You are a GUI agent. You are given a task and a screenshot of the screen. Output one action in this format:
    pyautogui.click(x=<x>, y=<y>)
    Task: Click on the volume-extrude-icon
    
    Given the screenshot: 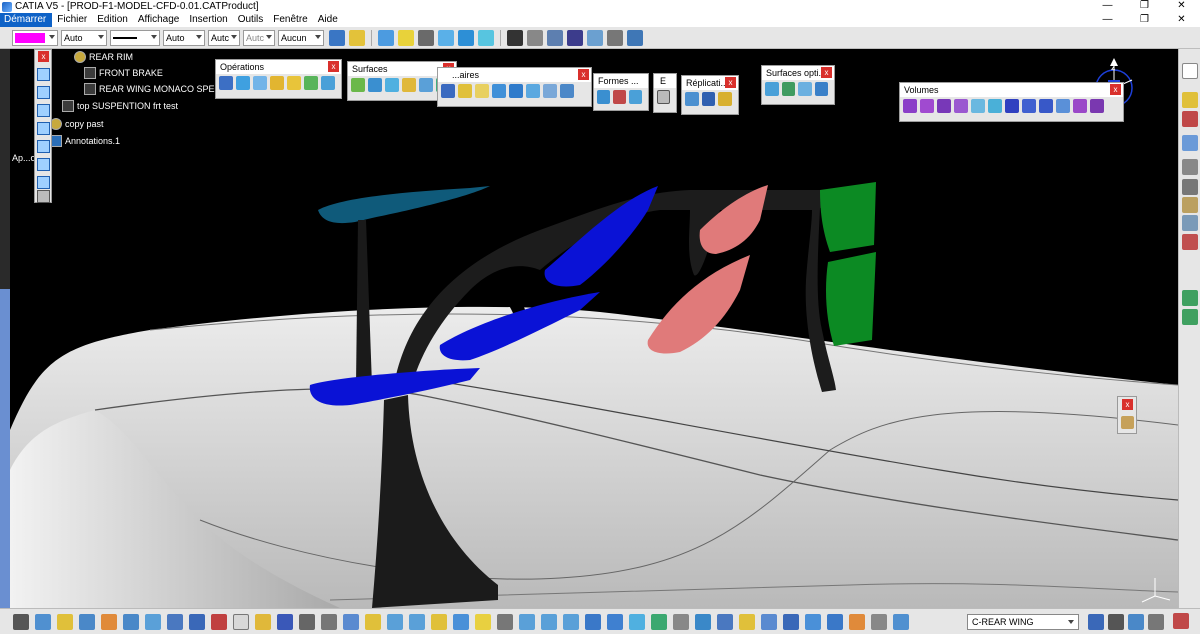 What is the action you would take?
    pyautogui.click(x=910, y=106)
    